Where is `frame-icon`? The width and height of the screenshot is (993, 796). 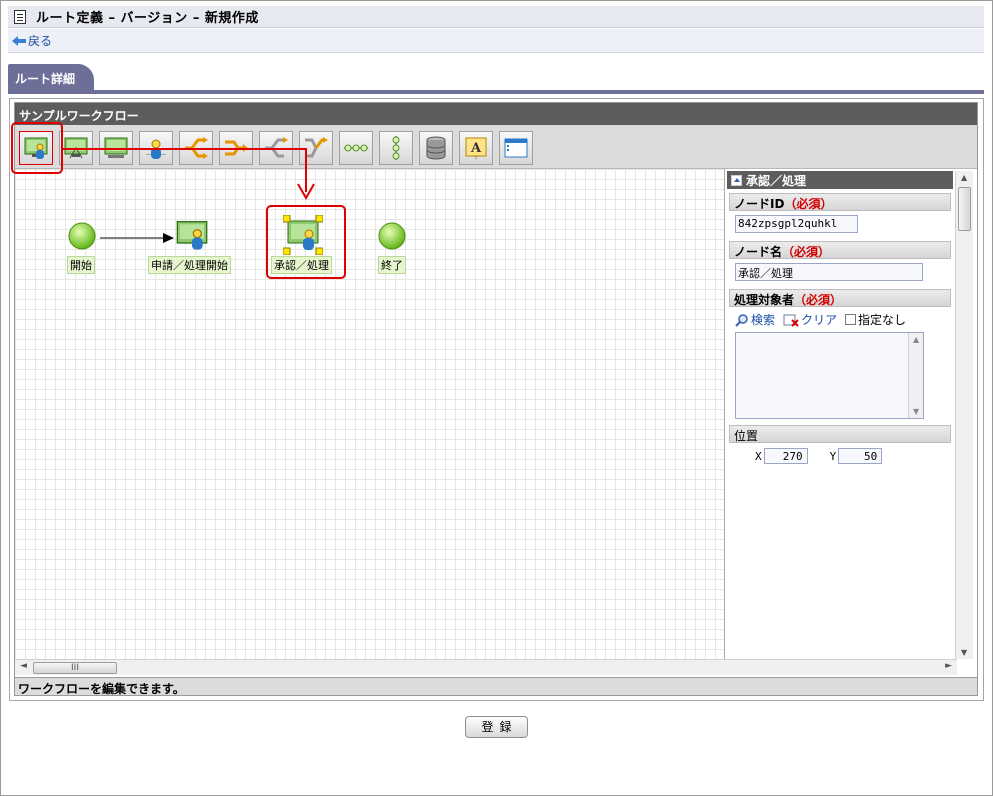 frame-icon is located at coordinates (516, 148).